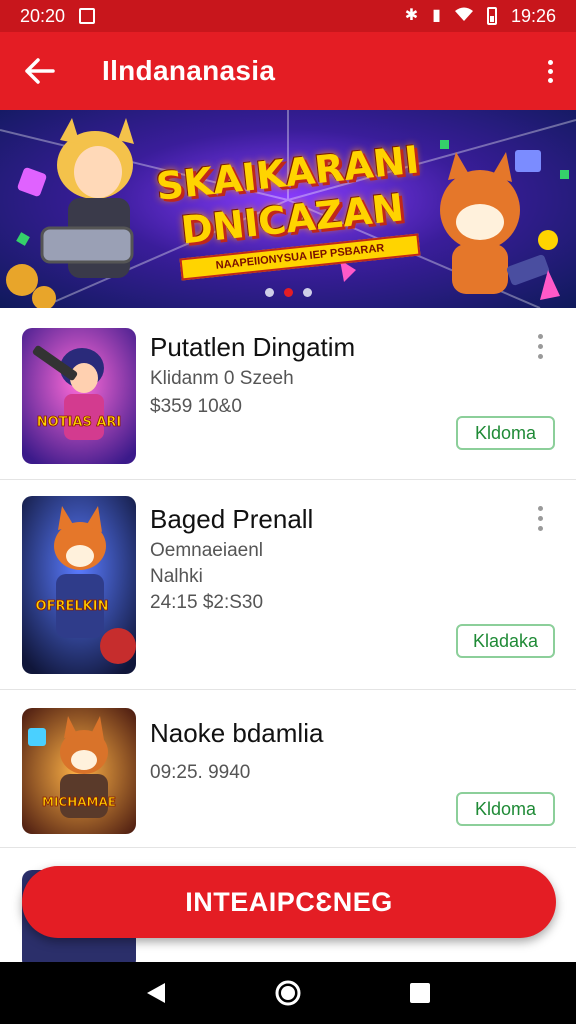  Describe the element at coordinates (288, 71) in the screenshot. I see `app-bar: Ilndananasia` at that location.